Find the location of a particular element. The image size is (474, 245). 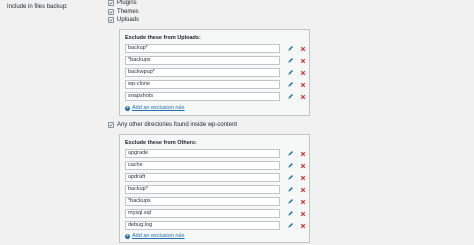

uploads-checkbox-row: Uploads is located at coordinates (123, 20).